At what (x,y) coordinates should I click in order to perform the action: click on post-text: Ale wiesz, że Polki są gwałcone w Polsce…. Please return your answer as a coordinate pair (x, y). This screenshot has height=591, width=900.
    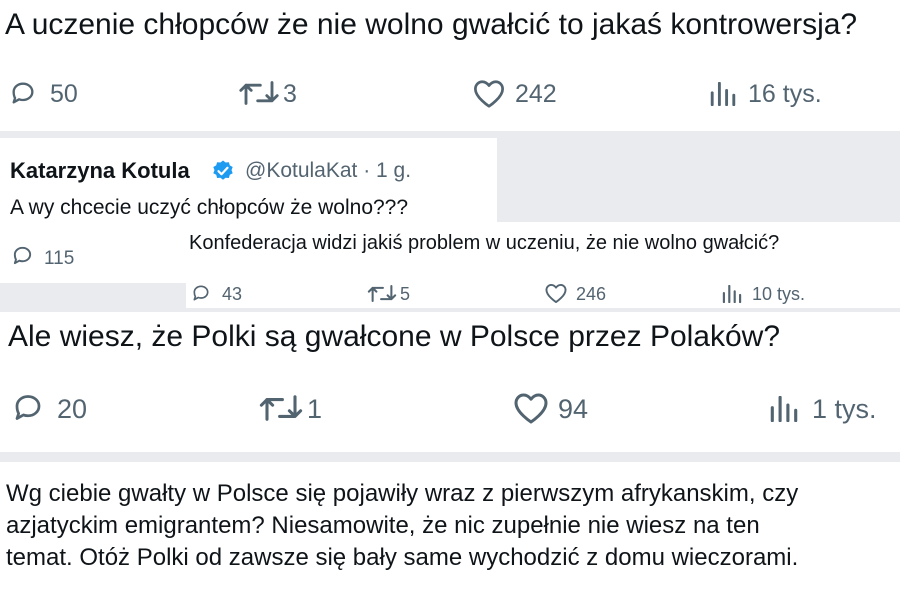
    Looking at the image, I should click on (394, 336).